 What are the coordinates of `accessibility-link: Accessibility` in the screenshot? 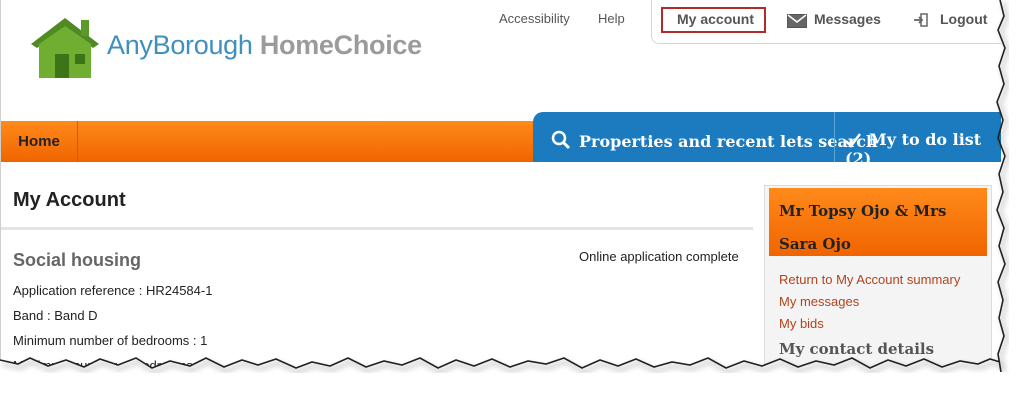 It's located at (534, 18).